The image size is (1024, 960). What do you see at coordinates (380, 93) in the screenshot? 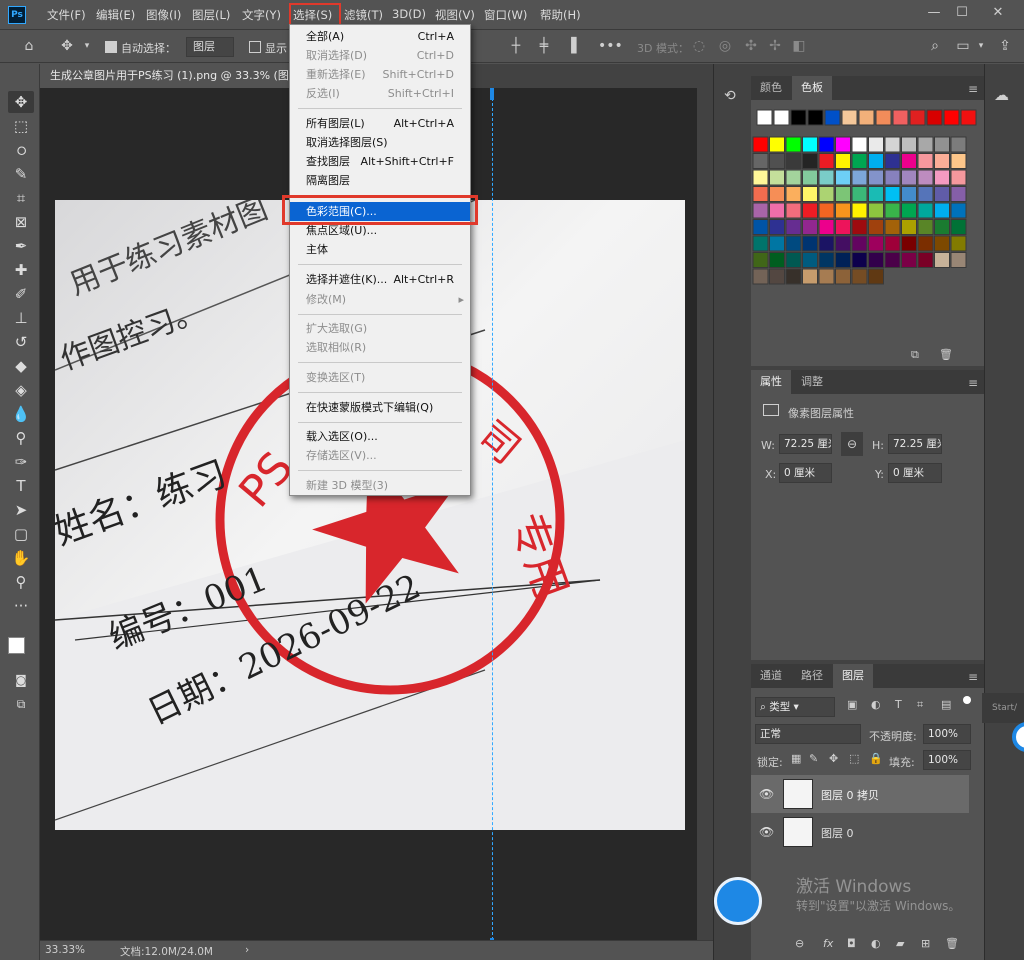
I see `menu-item-inverse: 反选(I) Shift+Ctrl+I` at bounding box center [380, 93].